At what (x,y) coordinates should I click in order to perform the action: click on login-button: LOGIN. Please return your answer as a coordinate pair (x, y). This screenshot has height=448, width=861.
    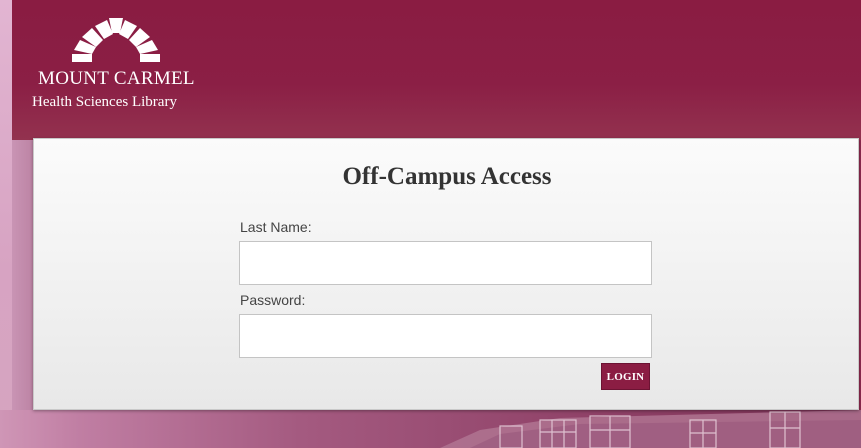
    Looking at the image, I should click on (625, 376).